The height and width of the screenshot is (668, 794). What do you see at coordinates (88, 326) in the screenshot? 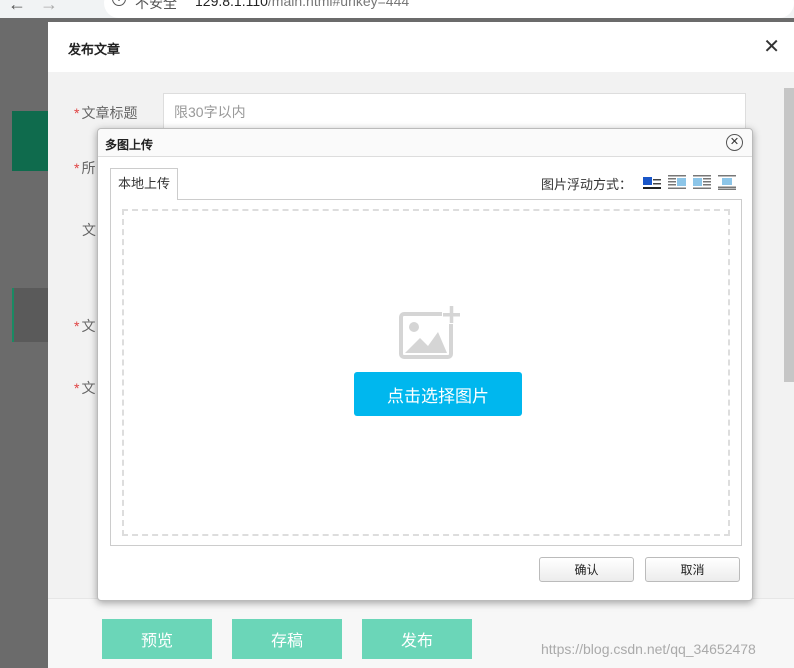
I see `form-label-4-text: 文` at bounding box center [88, 326].